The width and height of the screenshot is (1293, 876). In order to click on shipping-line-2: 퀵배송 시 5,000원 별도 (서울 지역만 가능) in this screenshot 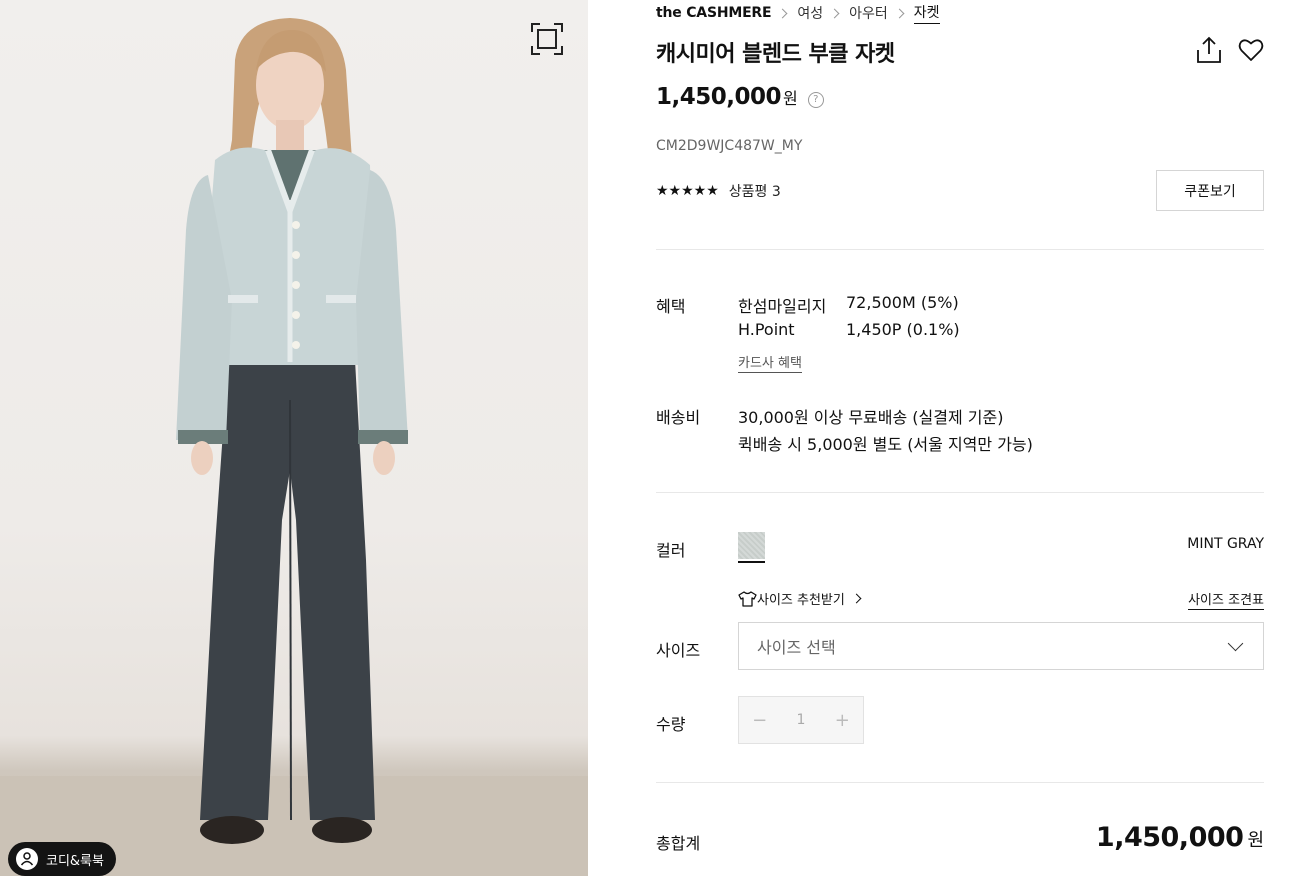, I will do `click(885, 444)`.